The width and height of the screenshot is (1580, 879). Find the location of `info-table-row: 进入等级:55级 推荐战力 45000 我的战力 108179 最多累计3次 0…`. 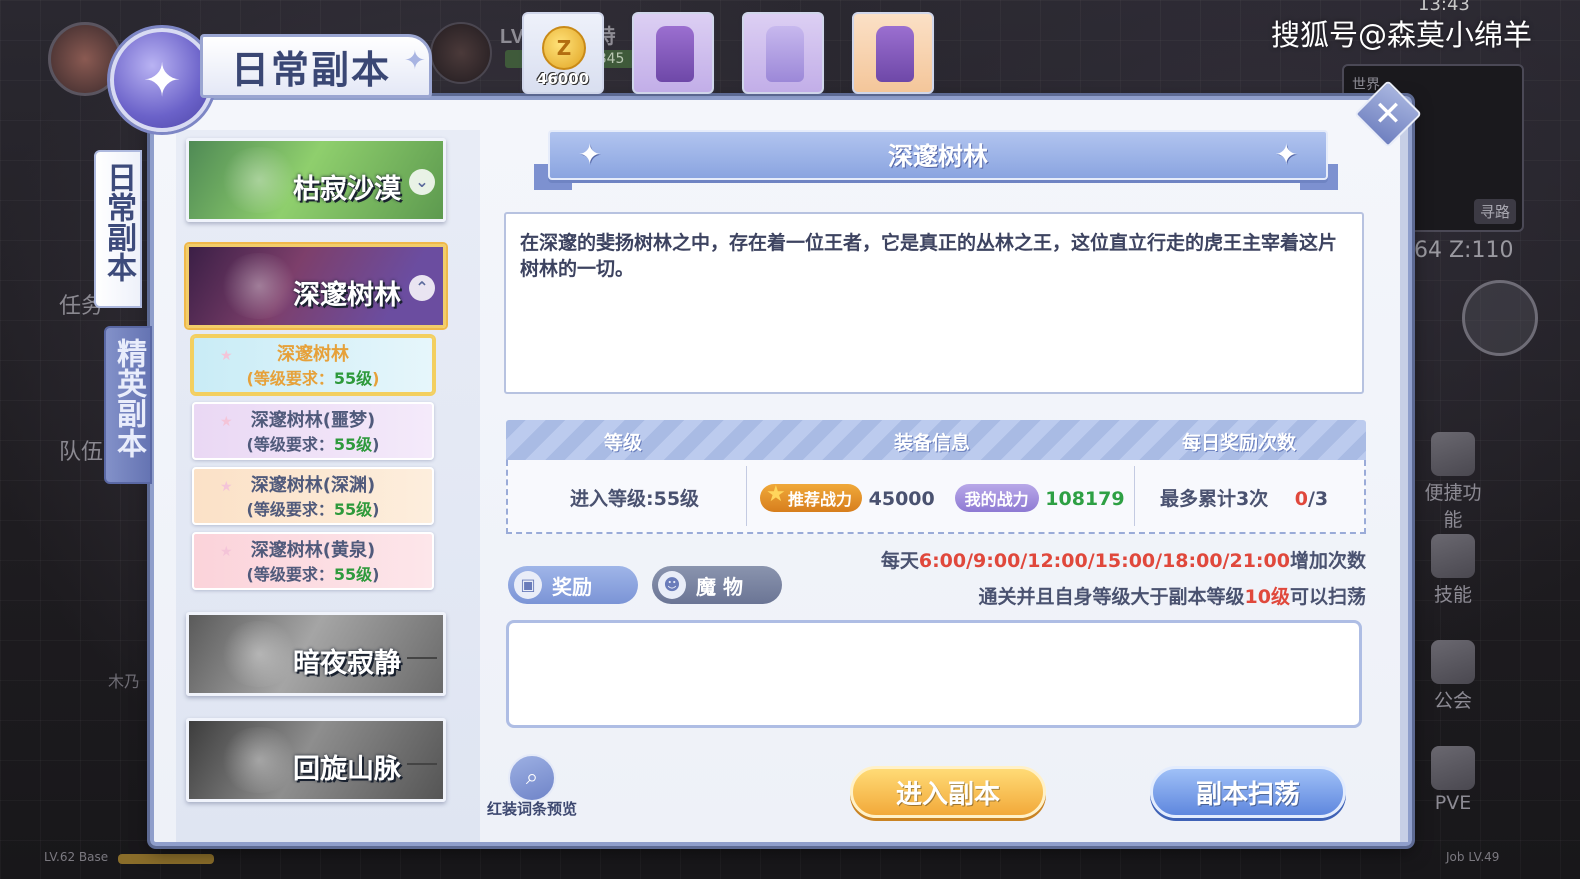

info-table-row: 进入等级:55级 推荐战力 45000 我的战力 108179 最多累计3次 0… is located at coordinates (936, 497).